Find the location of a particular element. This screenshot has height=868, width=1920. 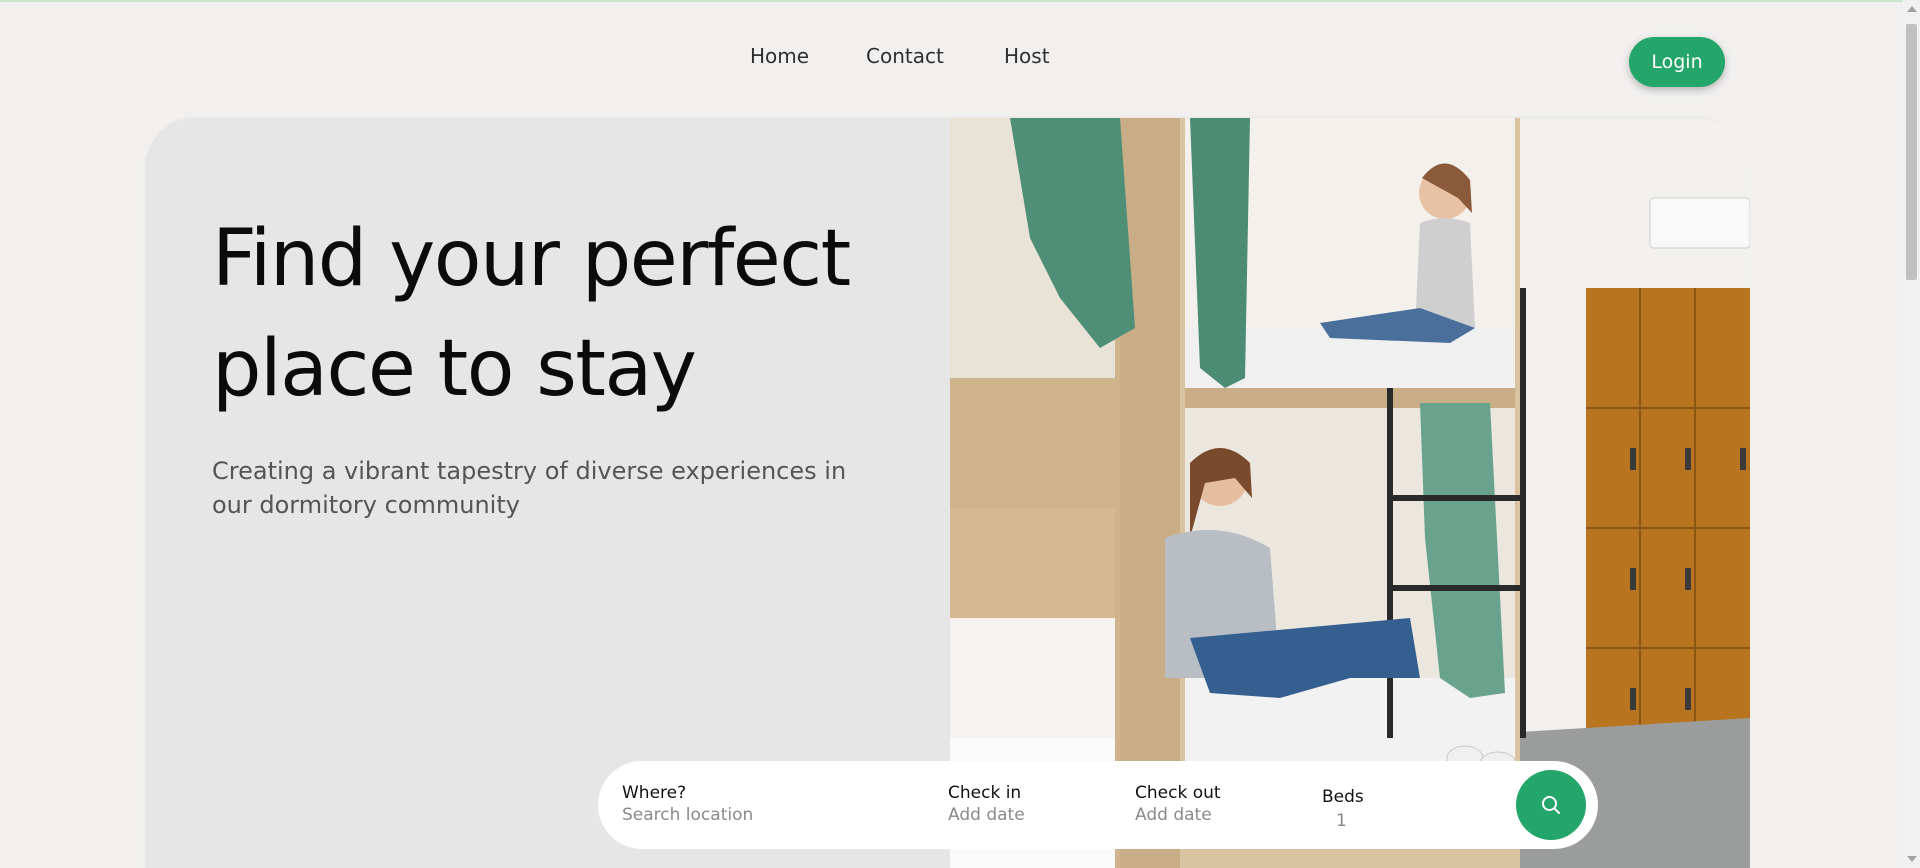

nav-link-home: Home is located at coordinates (779, 56).